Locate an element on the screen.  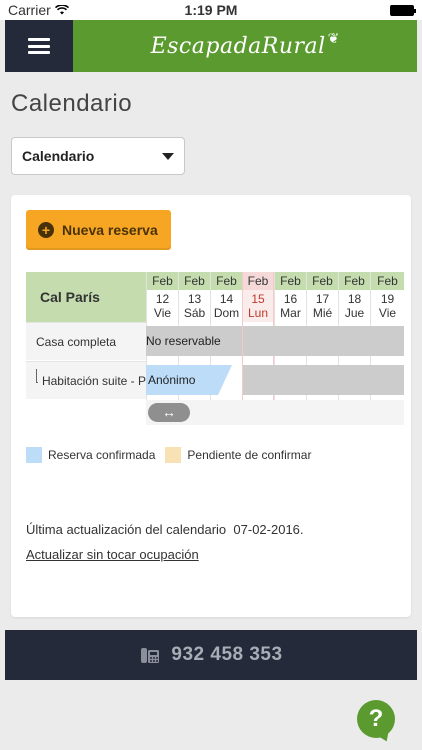
last-update-date: 07-02-2016 is located at coordinates (266, 529).